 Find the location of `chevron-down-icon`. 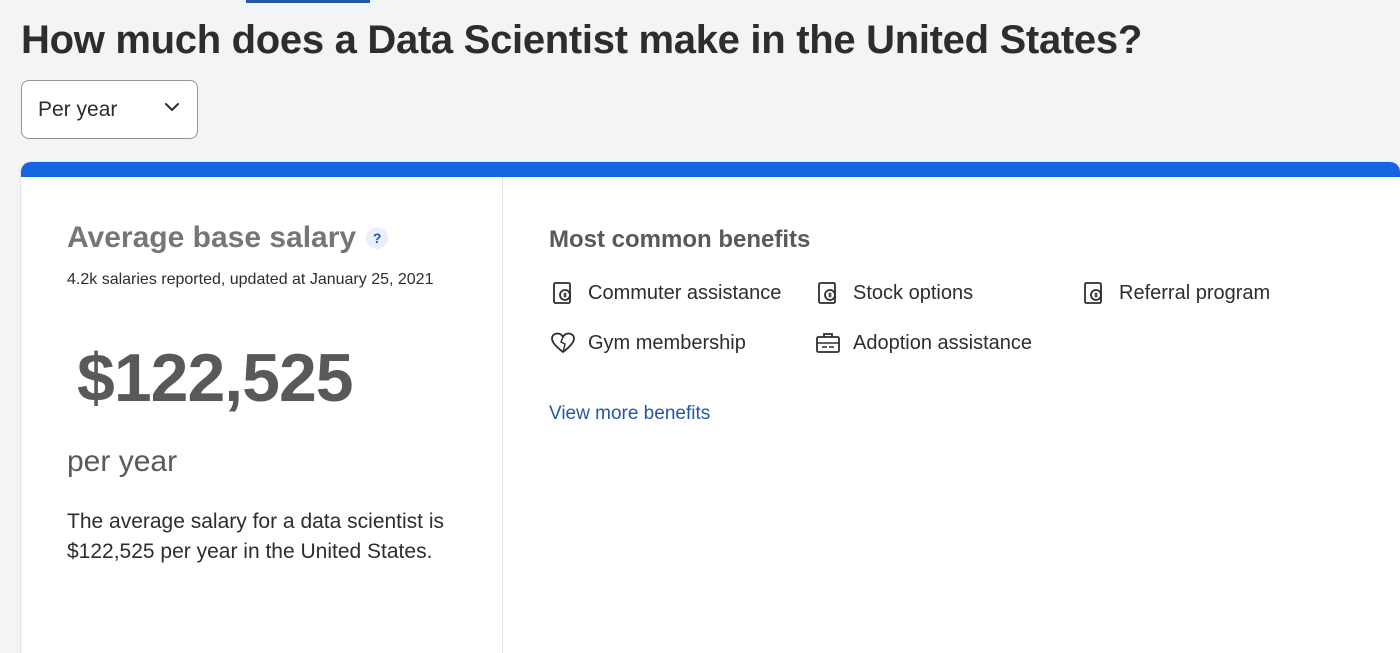

chevron-down-icon is located at coordinates (172, 109).